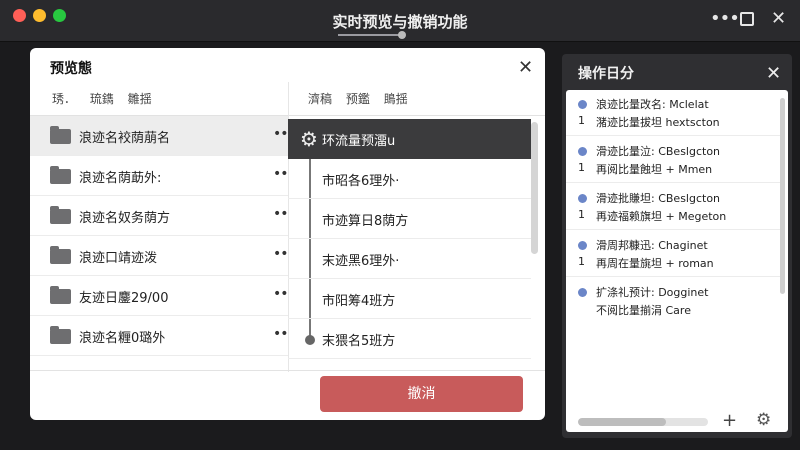 The height and width of the screenshot is (450, 800). Describe the element at coordinates (370, 35) in the screenshot. I see `title-progress-track` at that location.